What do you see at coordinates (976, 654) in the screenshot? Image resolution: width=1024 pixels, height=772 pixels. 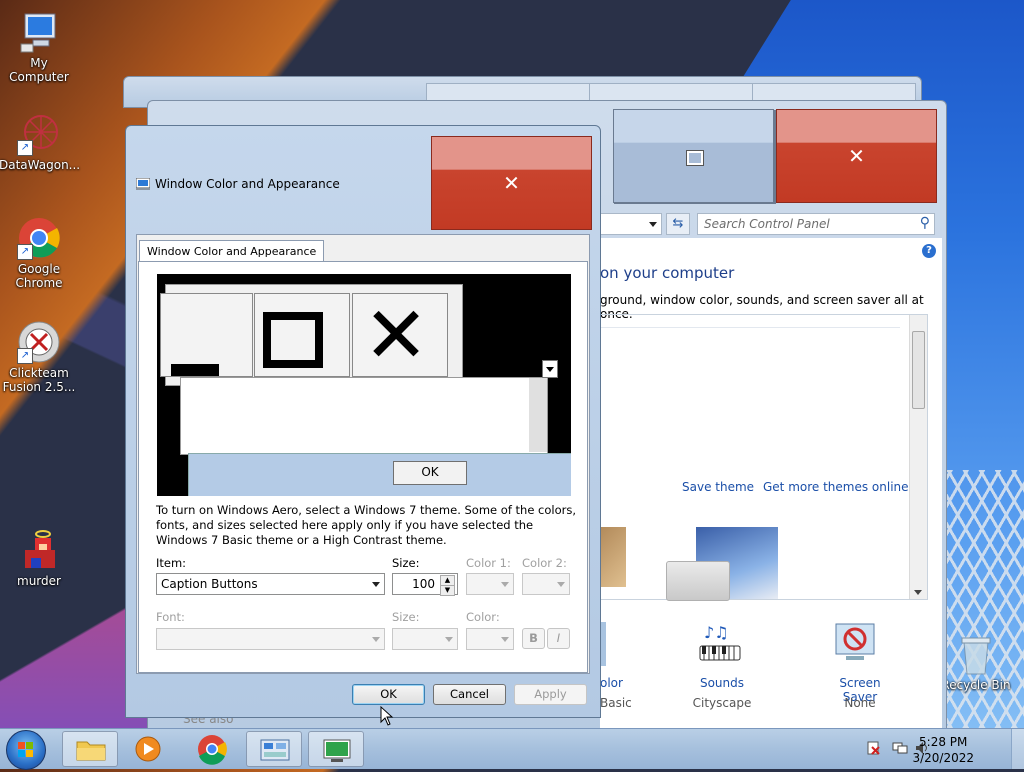 I see `recycle-bin-icon` at bounding box center [976, 654].